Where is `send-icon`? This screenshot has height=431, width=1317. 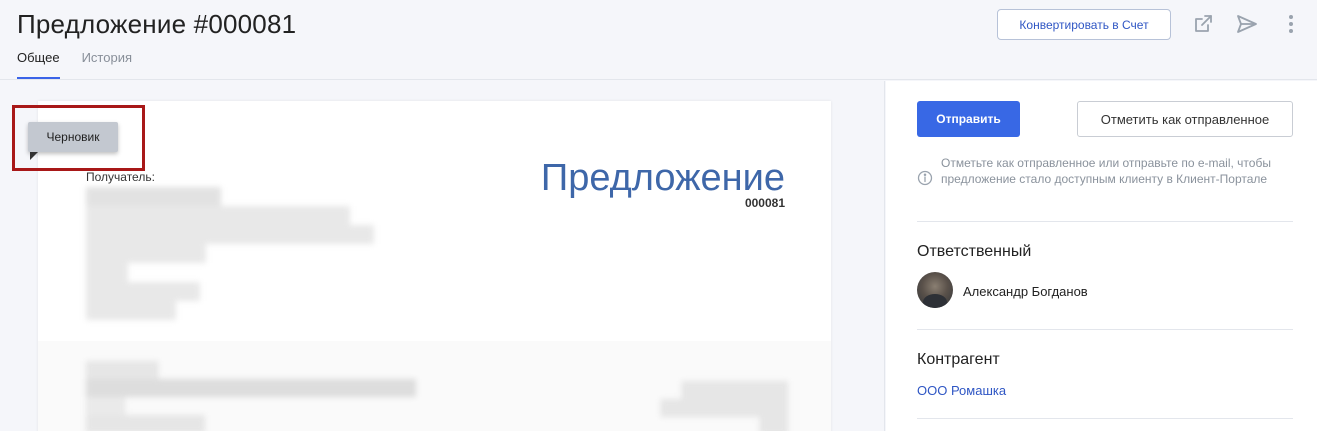
send-icon is located at coordinates (1247, 24).